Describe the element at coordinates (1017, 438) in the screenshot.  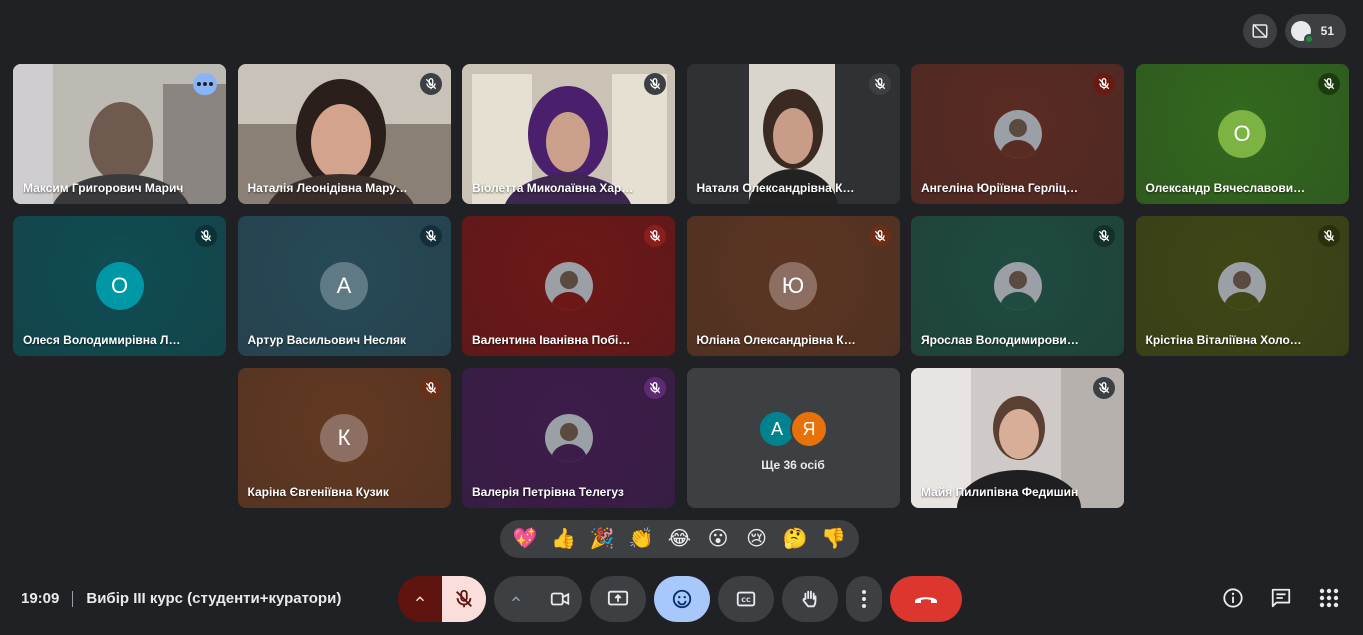
I see `participant-tile: Майя Пилипівна Федишин` at that location.